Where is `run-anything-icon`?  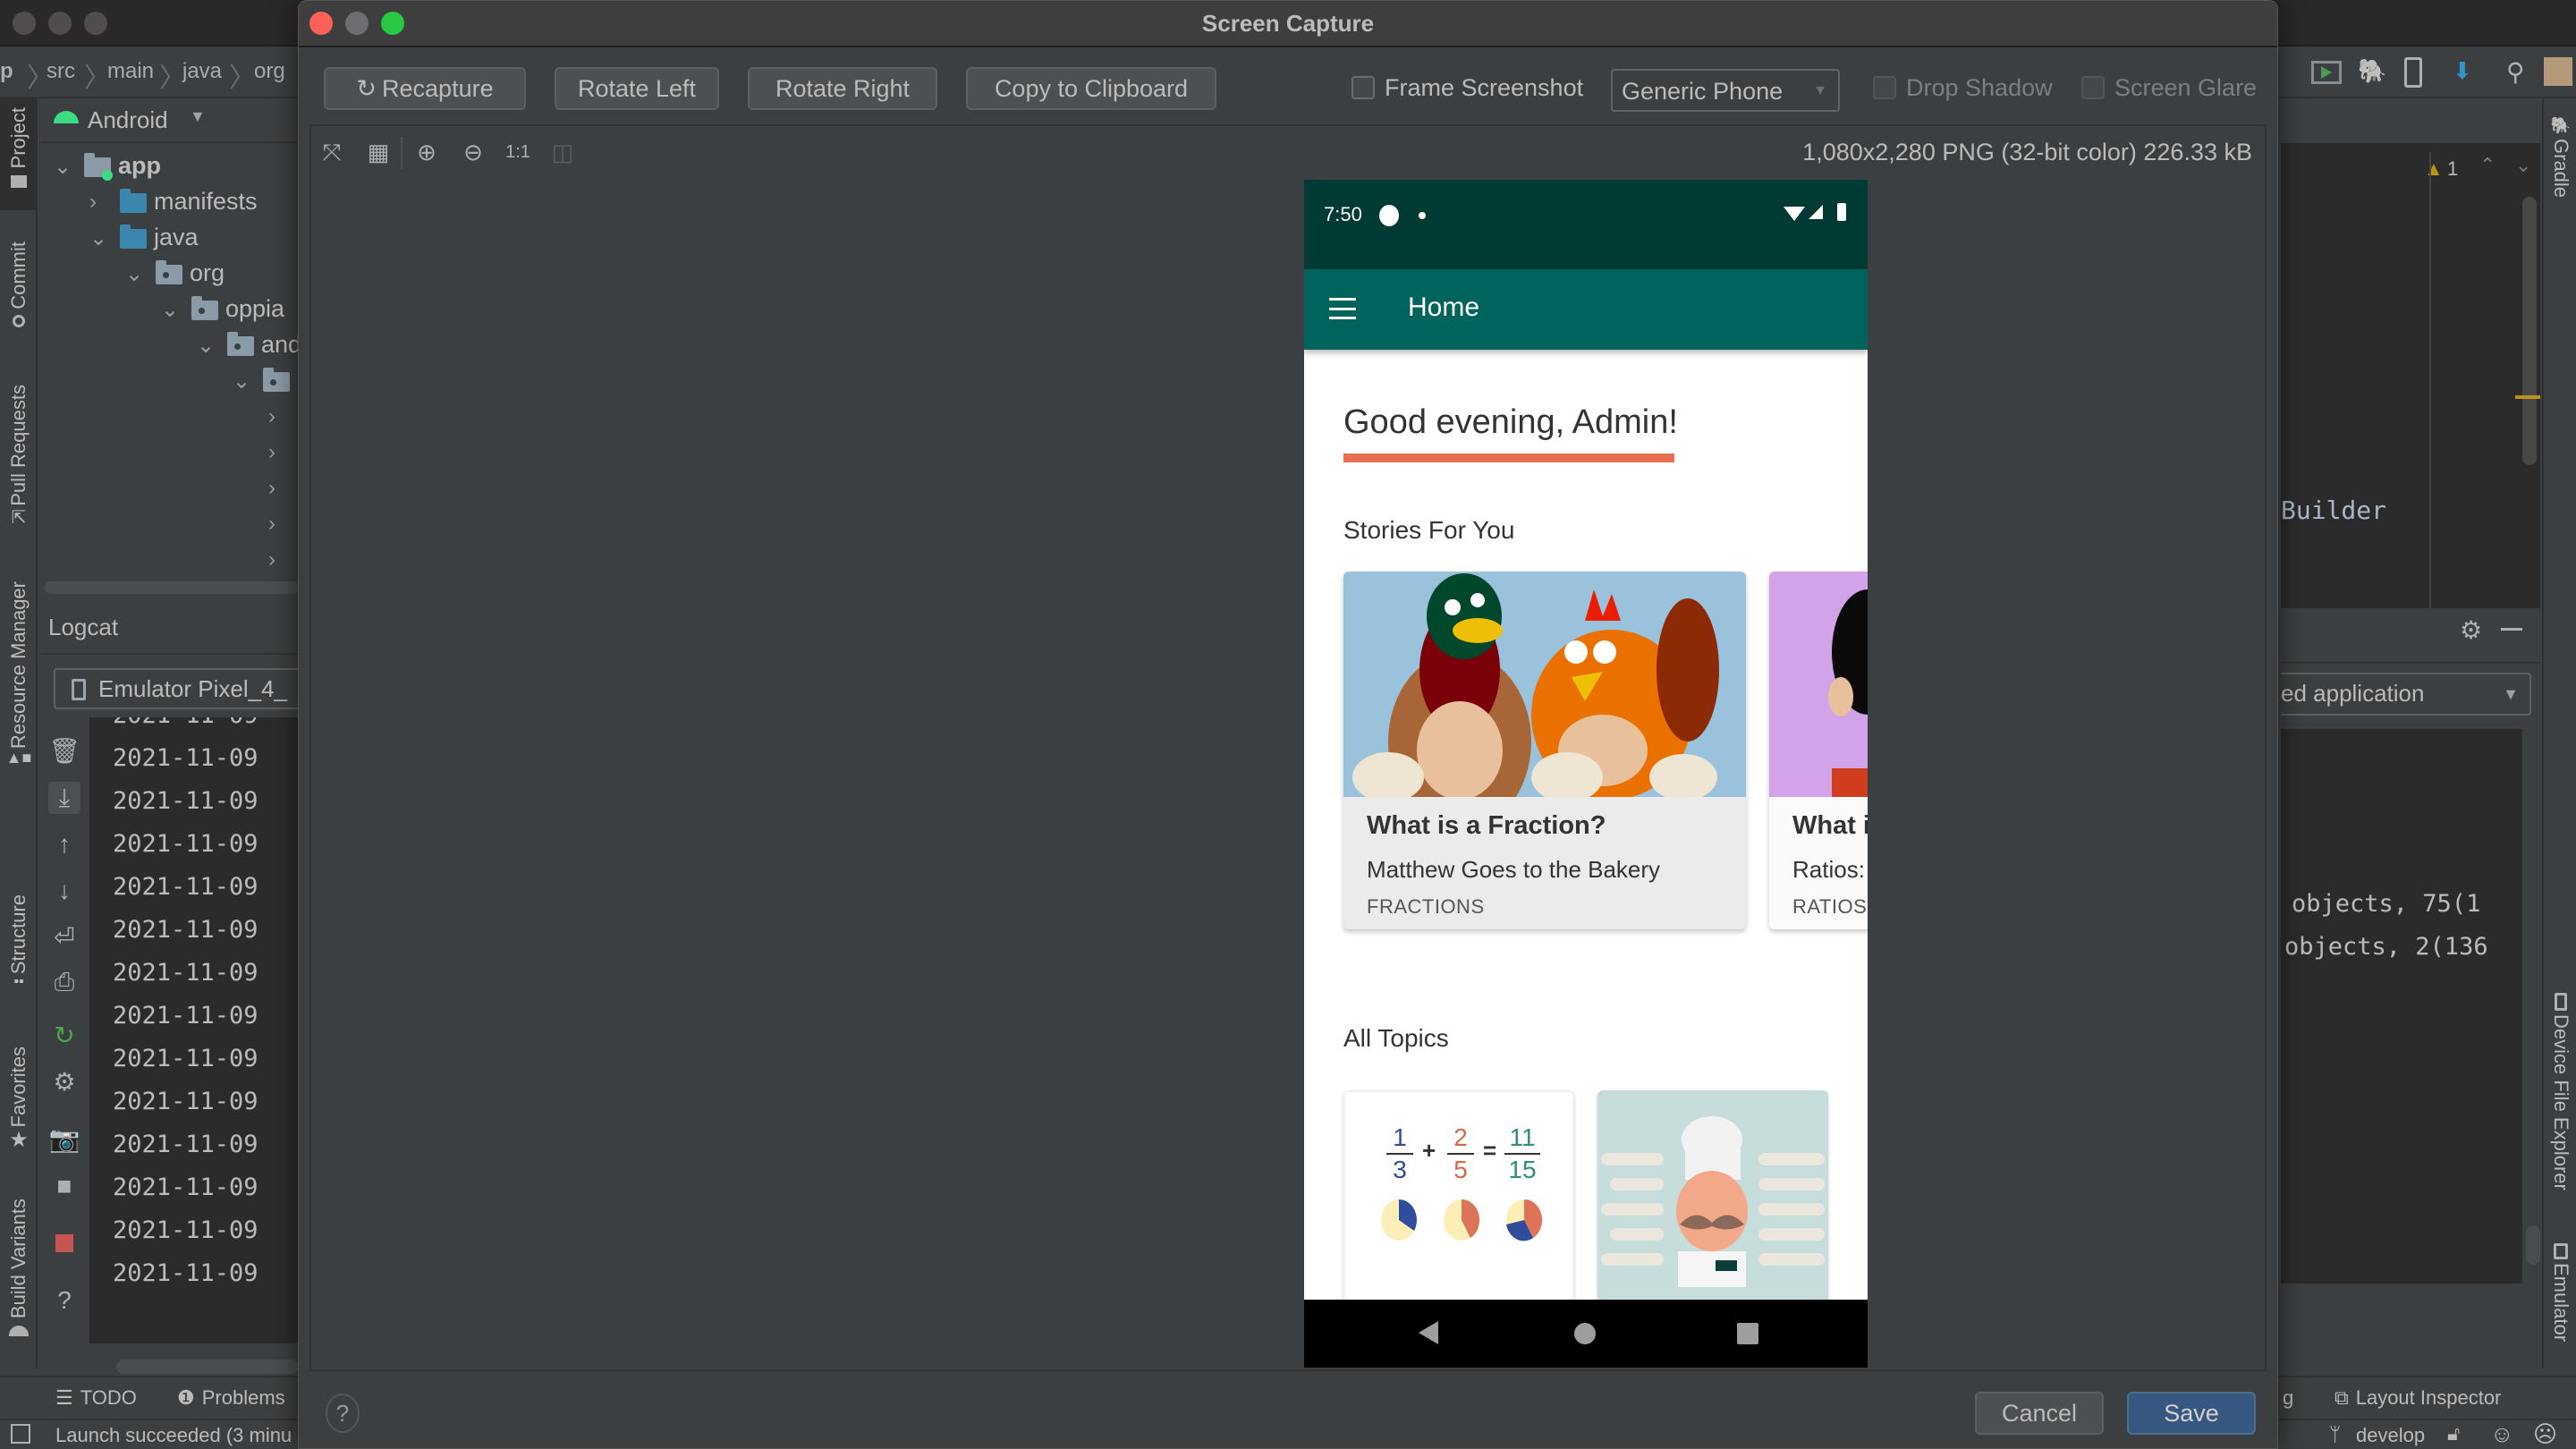
run-anything-icon is located at coordinates (2326, 72).